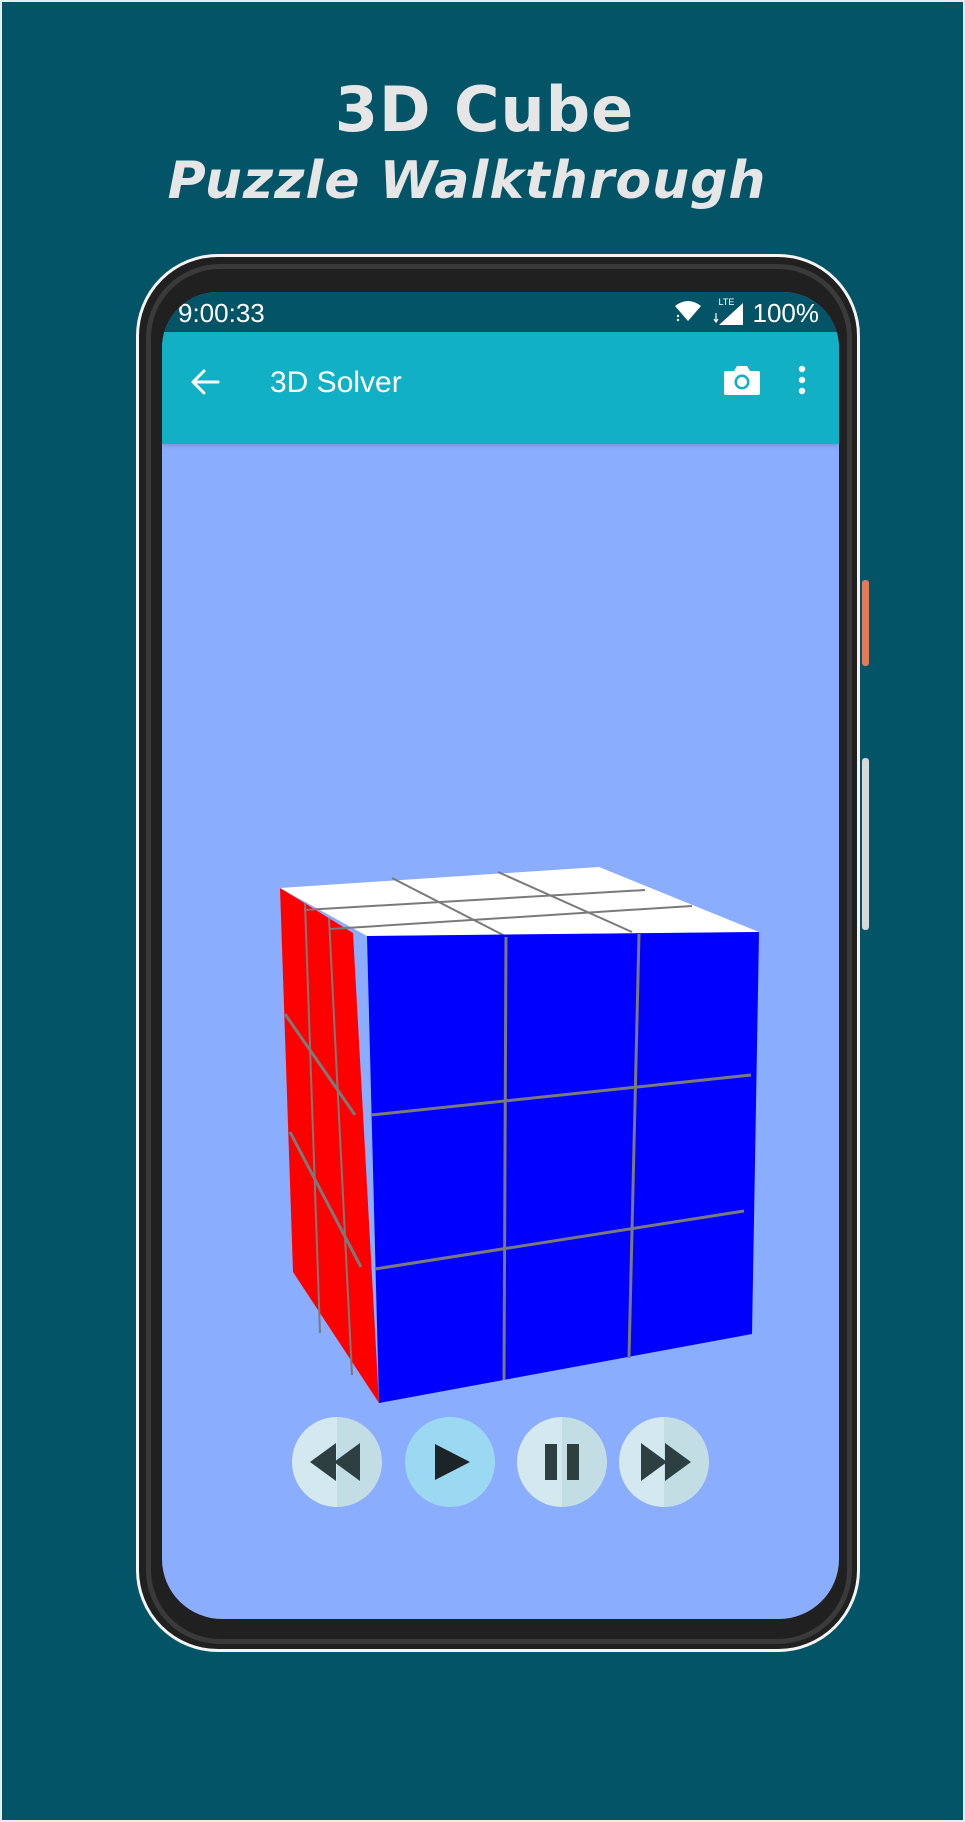 The width and height of the screenshot is (965, 1822). I want to click on rewind-button, so click(337, 1462).